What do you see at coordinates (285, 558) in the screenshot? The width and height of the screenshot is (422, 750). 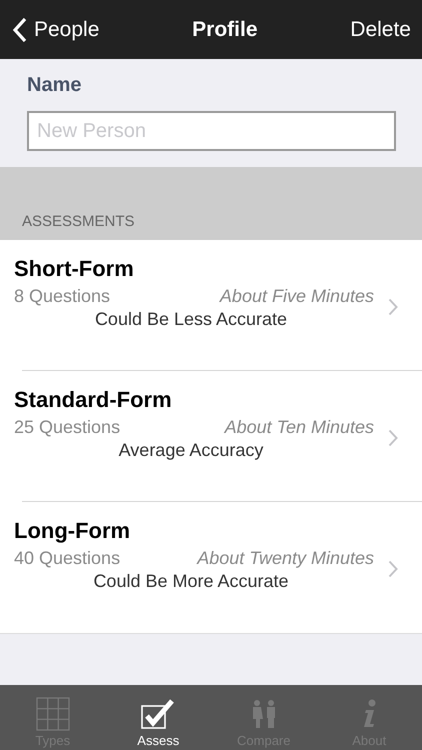 I see `duration-text: About Twenty Minutes` at bounding box center [285, 558].